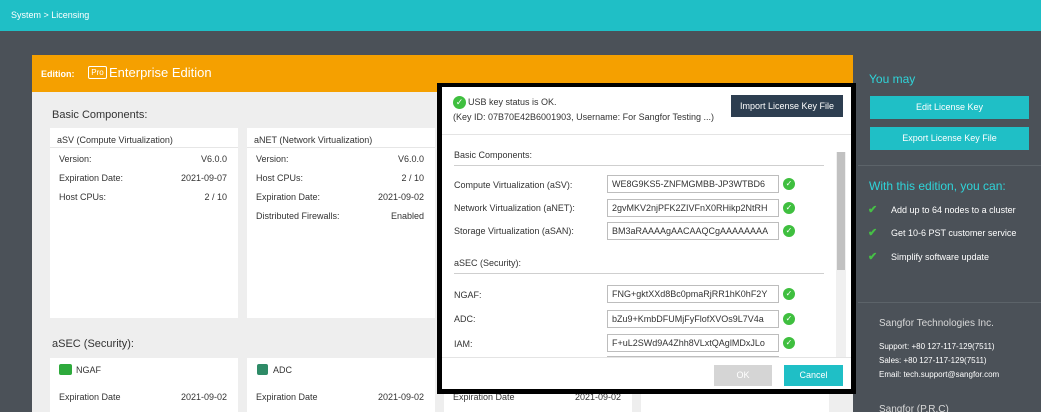 Image resolution: width=1041 pixels, height=412 pixels. What do you see at coordinates (693, 231) in the screenshot?
I see `asan-key-field: BM3aRAAAAgAACAAQCgAAAAAAAA` at bounding box center [693, 231].